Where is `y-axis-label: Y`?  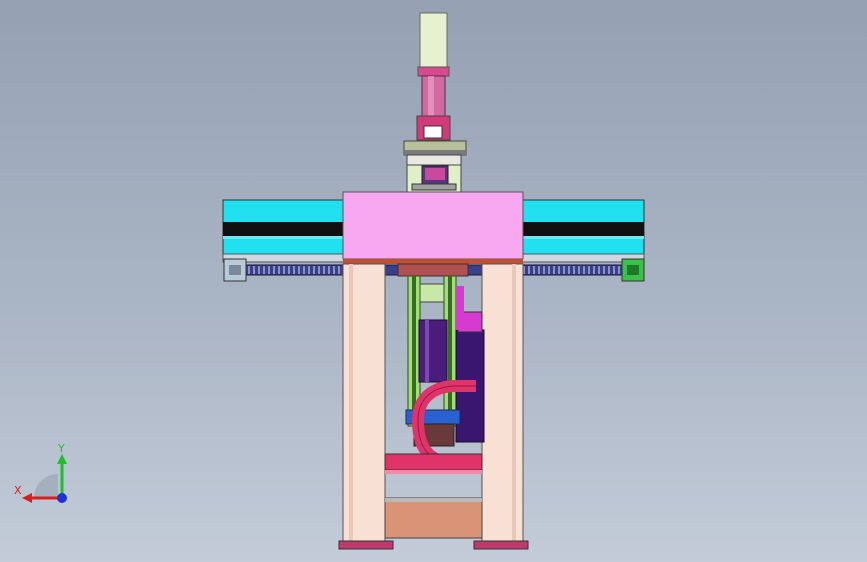 y-axis-label: Y is located at coordinates (61, 448).